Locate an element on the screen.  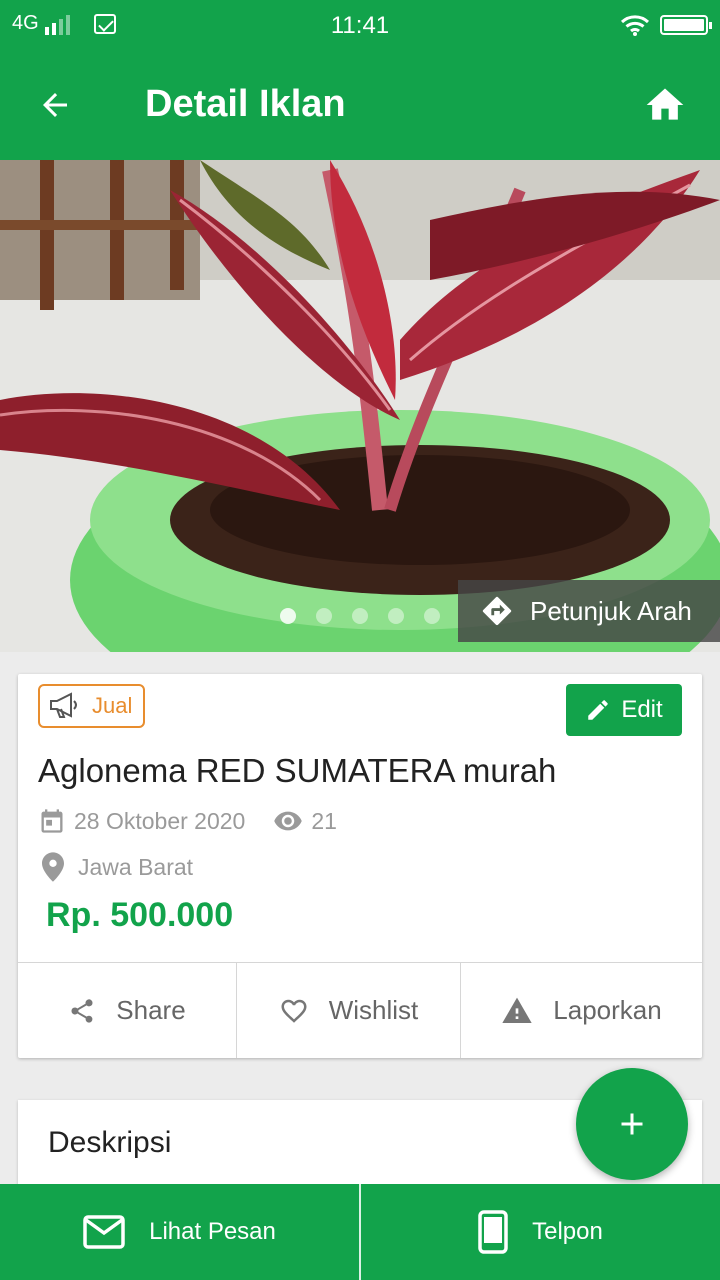
wishlist-button: Wishlist is located at coordinates (348, 1010).